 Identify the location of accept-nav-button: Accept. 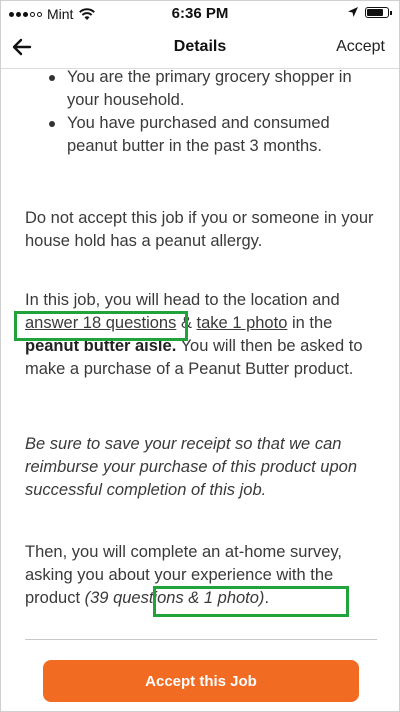
(360, 47).